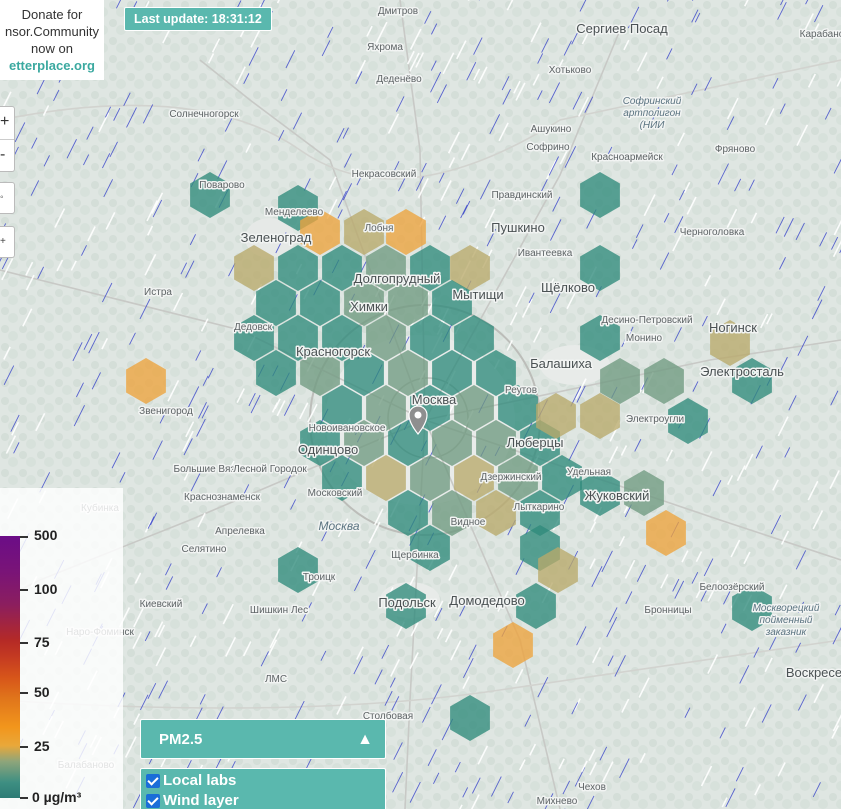  What do you see at coordinates (204, 114) in the screenshot?
I see `map-label-solnechnogorsk: Солнечногорск` at bounding box center [204, 114].